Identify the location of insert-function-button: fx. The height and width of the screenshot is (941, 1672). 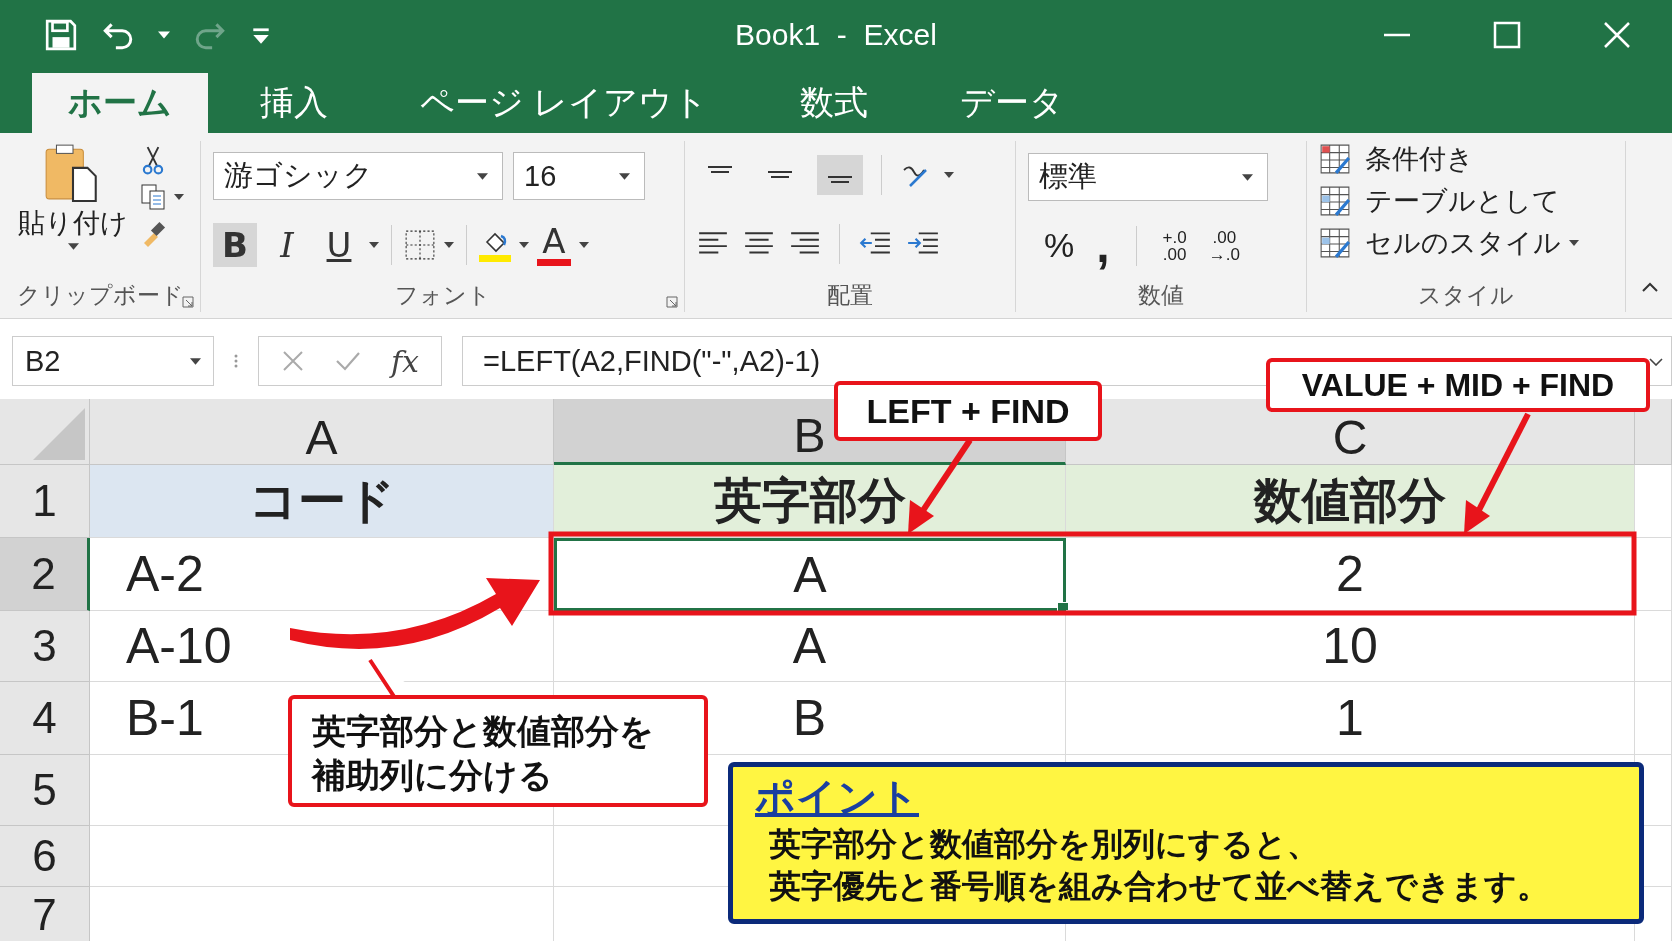
(405, 361).